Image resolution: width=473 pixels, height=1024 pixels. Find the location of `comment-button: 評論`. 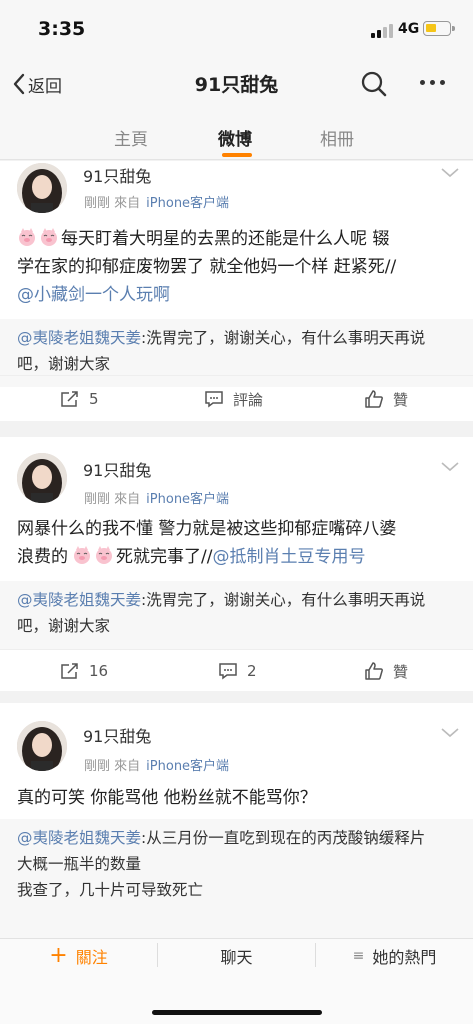

comment-button: 評論 is located at coordinates (233, 399).